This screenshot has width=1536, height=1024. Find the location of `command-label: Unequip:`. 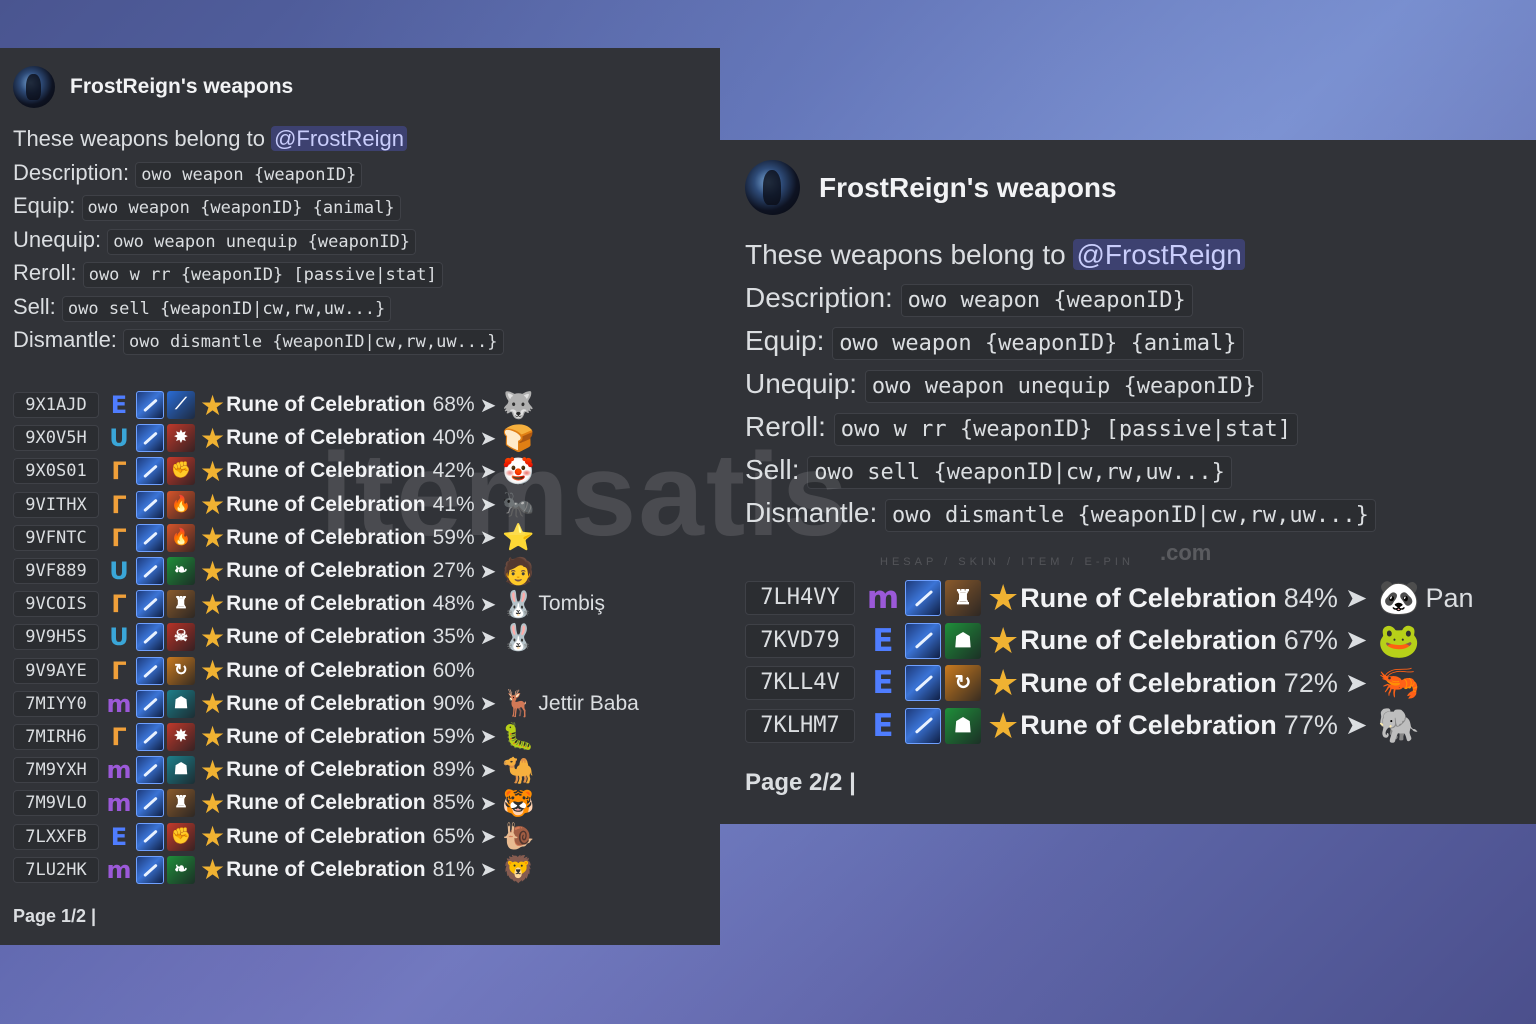

command-label: Unequip: is located at coordinates (57, 239).